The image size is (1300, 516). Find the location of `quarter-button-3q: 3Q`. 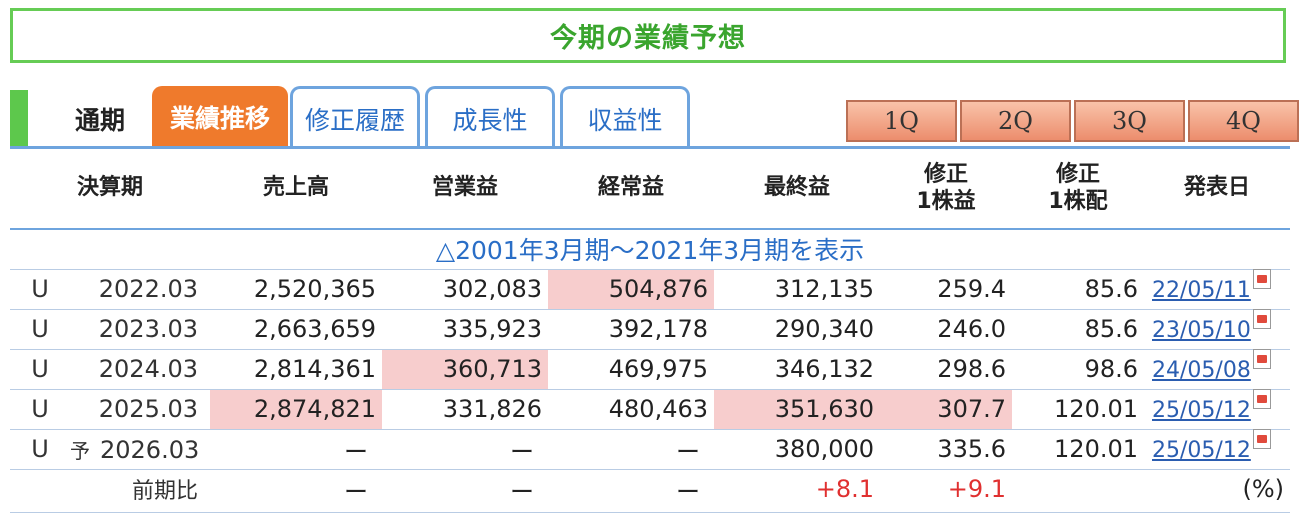

quarter-button-3q: 3Q is located at coordinates (1129, 121).